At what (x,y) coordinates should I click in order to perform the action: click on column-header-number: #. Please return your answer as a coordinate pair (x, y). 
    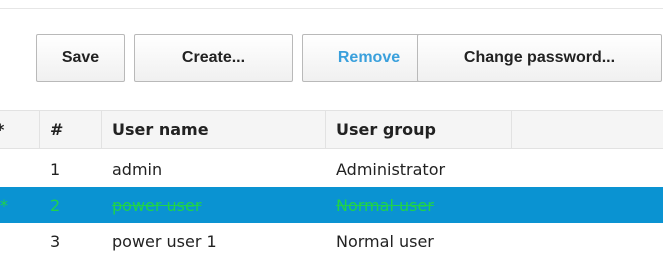
    Looking at the image, I should click on (71, 129).